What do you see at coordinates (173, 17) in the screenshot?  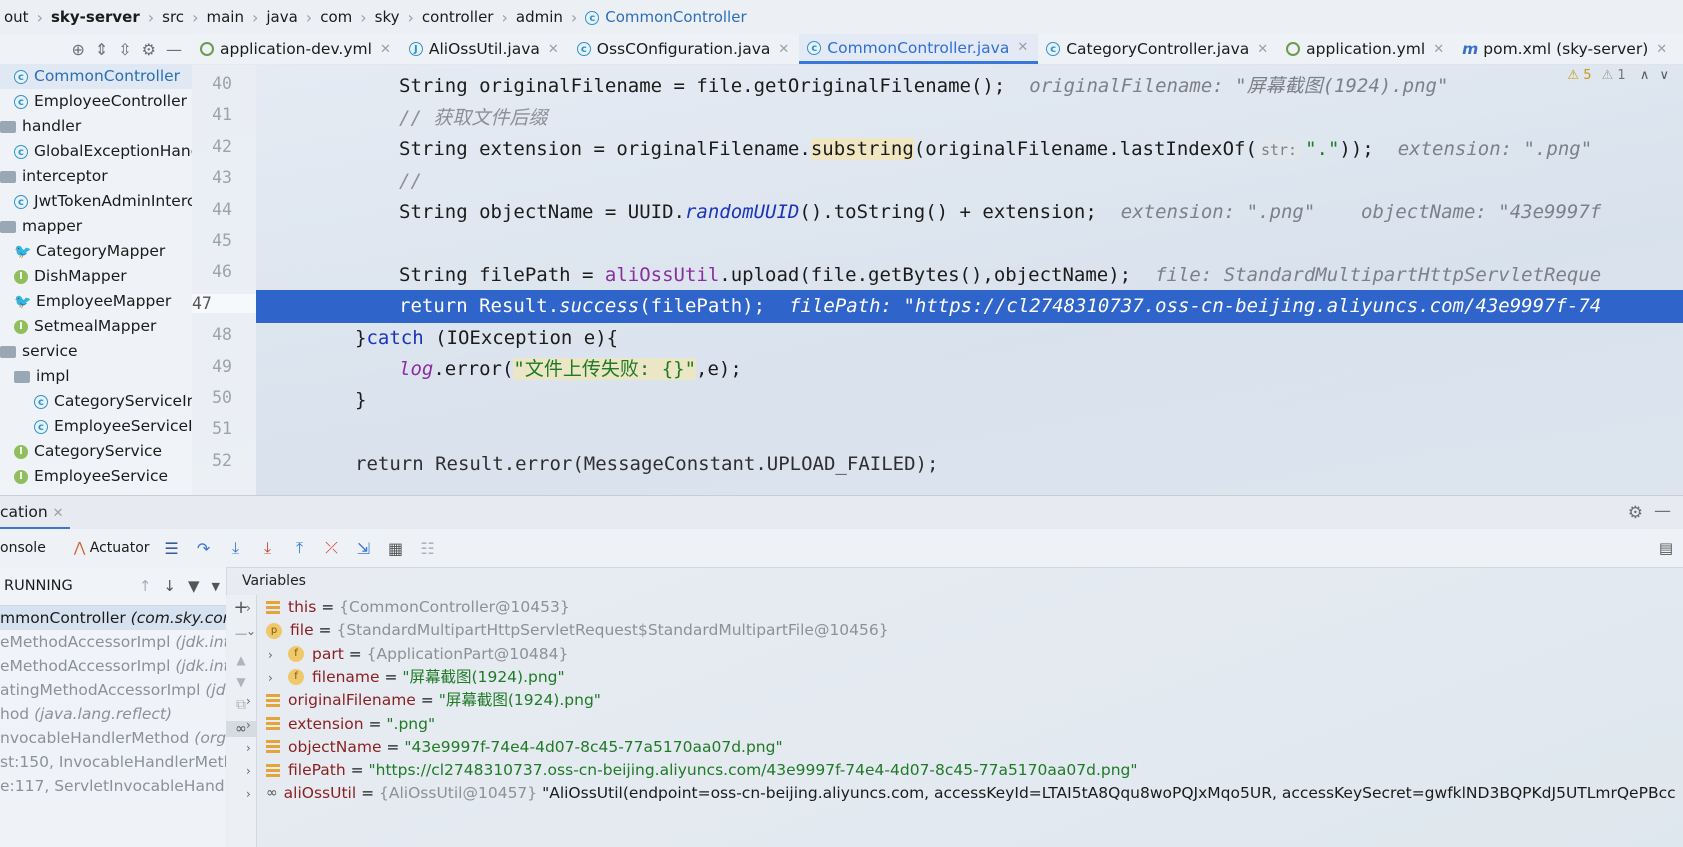 I see `breadcrumb-src: src` at bounding box center [173, 17].